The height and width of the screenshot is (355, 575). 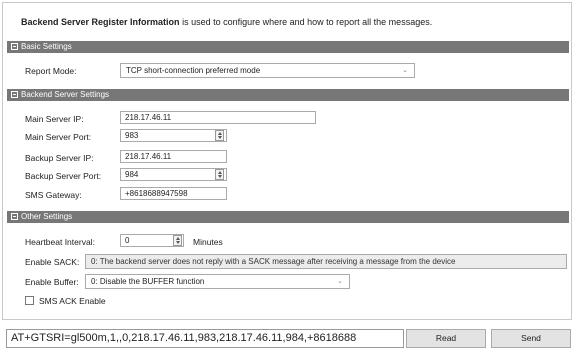 I want to click on sms-ack-label: SMS ACK Enable, so click(x=72, y=301).